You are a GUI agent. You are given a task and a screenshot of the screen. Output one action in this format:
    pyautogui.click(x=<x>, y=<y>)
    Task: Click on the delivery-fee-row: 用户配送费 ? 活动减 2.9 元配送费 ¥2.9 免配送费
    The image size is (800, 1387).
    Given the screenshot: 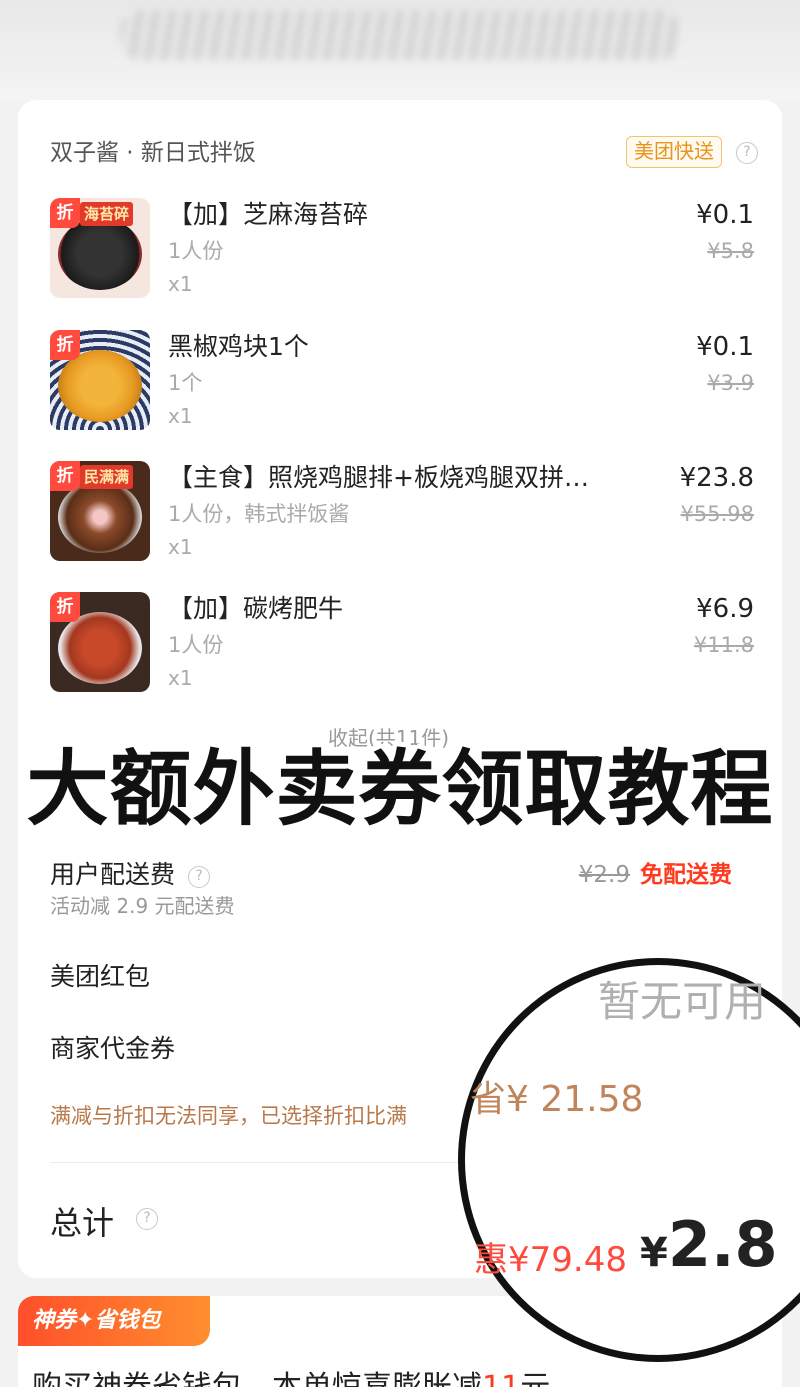 What is the action you would take?
    pyautogui.click(x=400, y=889)
    